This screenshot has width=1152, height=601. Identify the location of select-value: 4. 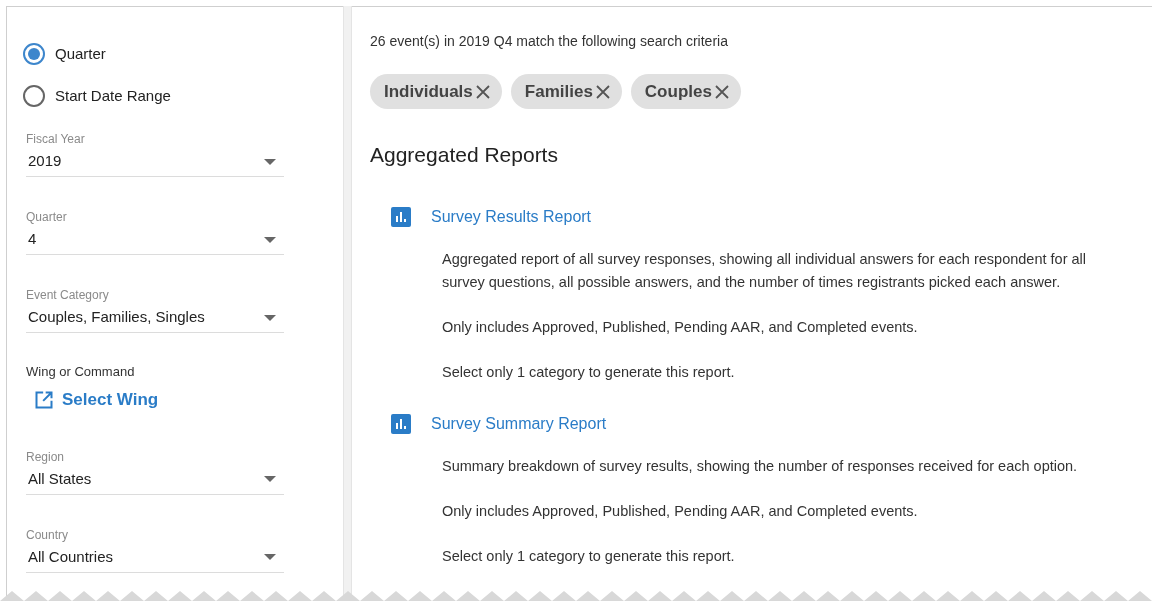
(32, 239).